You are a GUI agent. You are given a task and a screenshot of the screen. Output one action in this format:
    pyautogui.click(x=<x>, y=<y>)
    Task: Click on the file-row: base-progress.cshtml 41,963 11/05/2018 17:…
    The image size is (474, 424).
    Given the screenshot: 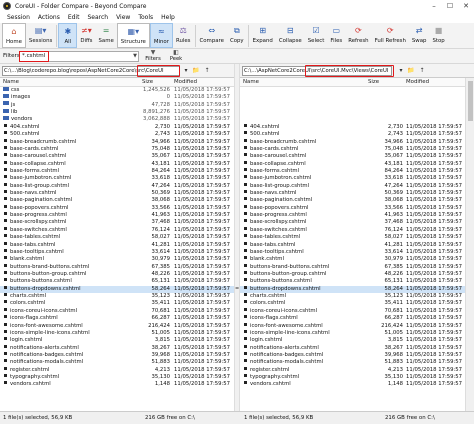 What is the action you would take?
    pyautogui.click(x=117, y=215)
    